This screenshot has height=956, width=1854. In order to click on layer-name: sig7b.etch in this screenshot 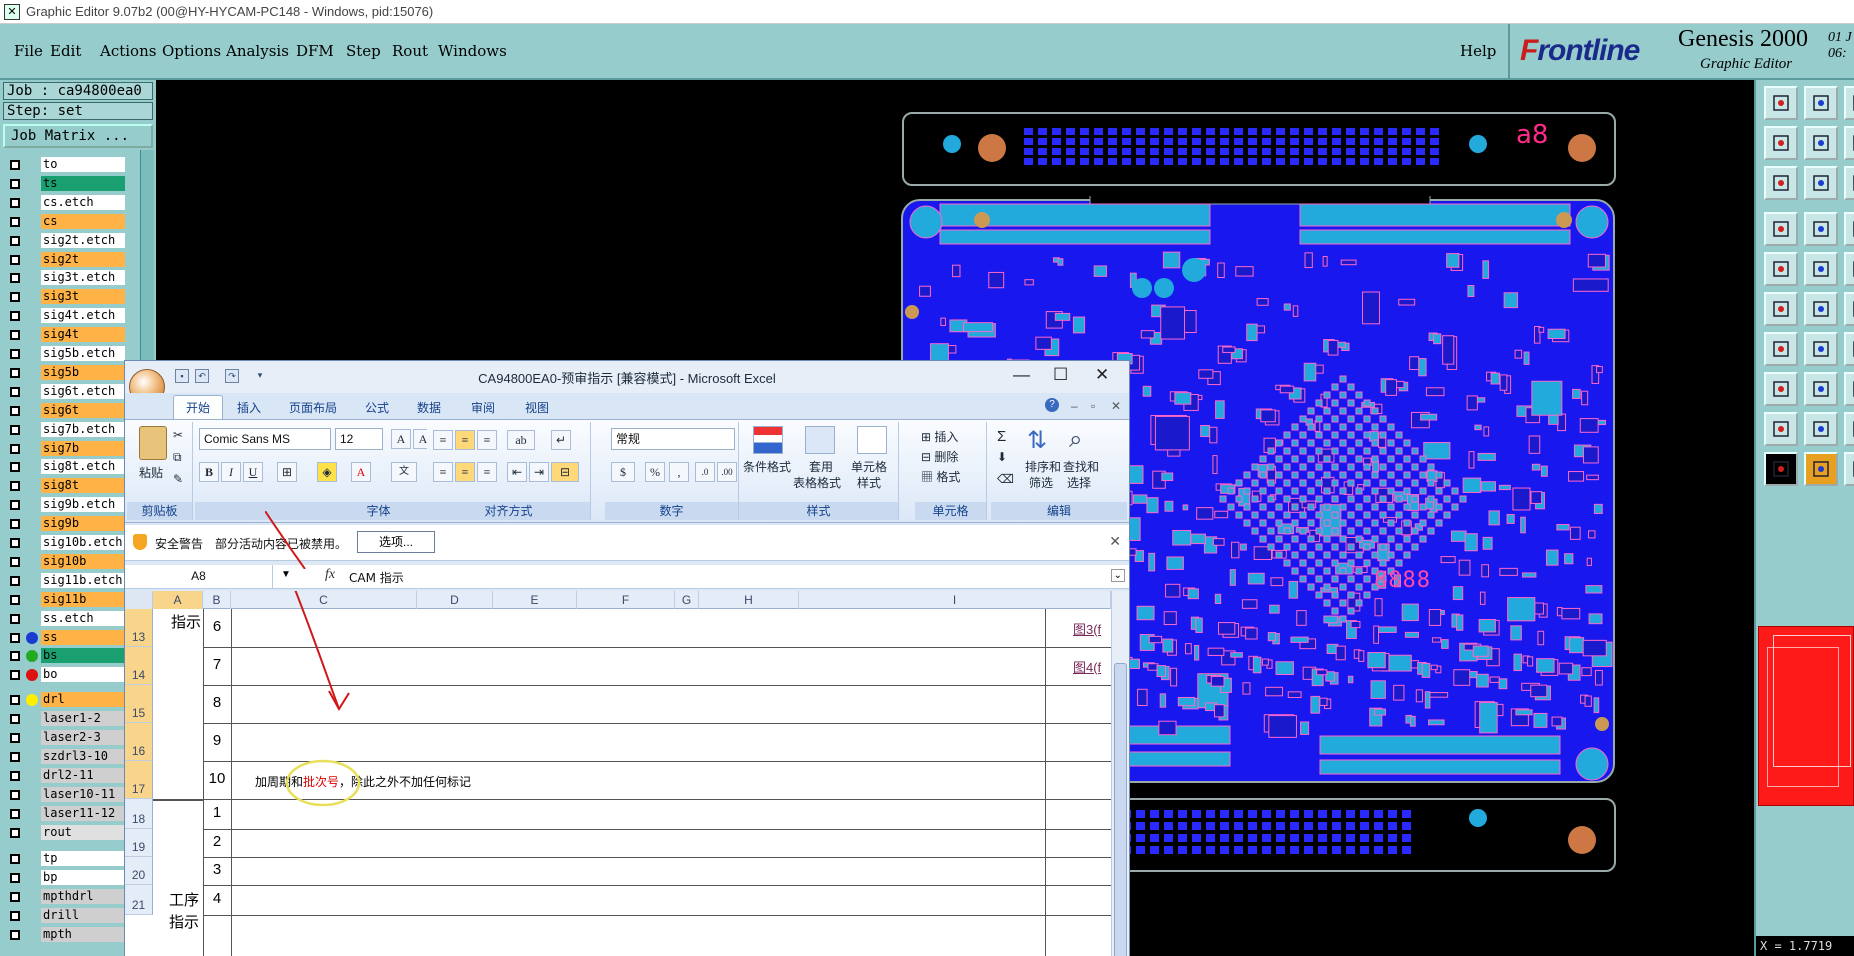, I will do `click(83, 429)`.